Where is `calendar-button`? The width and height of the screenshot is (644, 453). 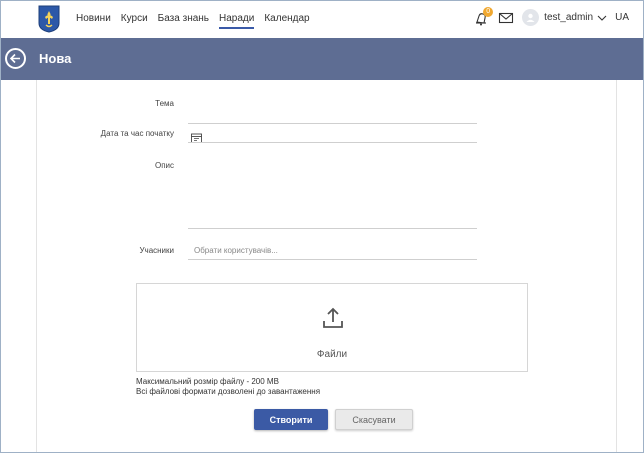
calendar-button is located at coordinates (196, 136).